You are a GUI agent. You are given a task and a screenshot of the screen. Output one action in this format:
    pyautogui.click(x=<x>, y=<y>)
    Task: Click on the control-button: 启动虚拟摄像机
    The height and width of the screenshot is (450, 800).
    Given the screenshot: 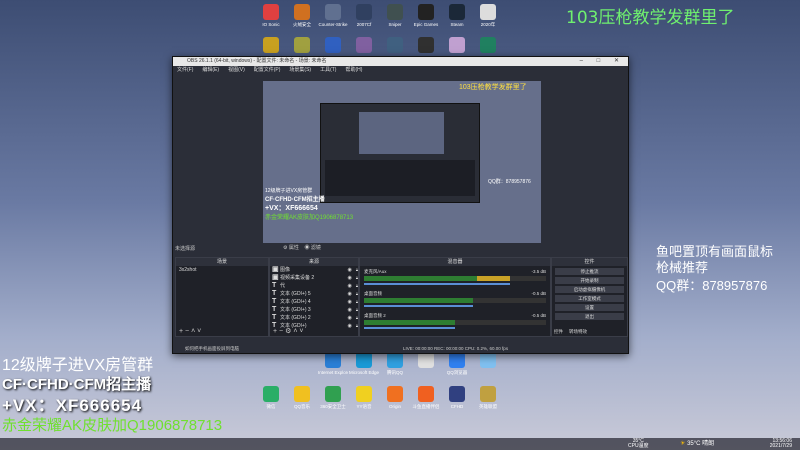 What is the action you would take?
    pyautogui.click(x=589, y=289)
    